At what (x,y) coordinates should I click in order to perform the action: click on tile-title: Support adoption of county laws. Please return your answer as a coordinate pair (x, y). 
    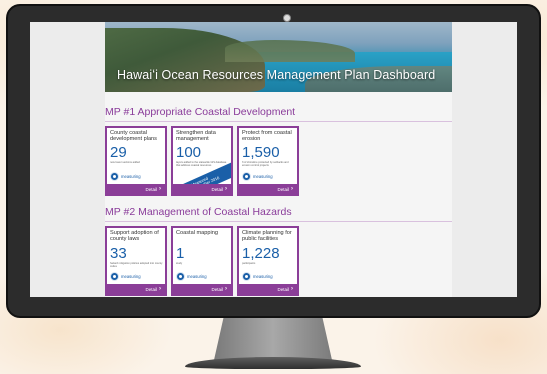
    Looking at the image, I should click on (134, 236).